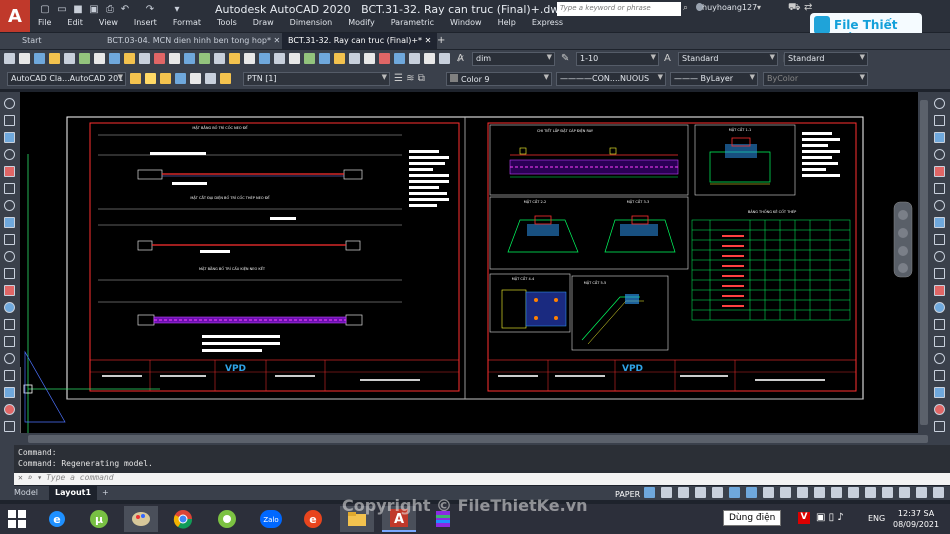 The height and width of the screenshot is (534, 950). Describe the element at coordinates (9, 222) in the screenshot. I see `draw-tool-8-icon` at that location.